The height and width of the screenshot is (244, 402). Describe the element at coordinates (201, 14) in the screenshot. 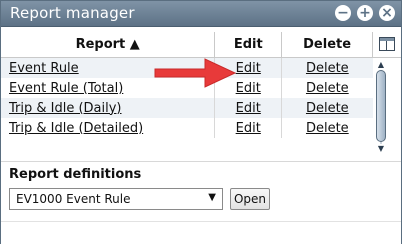

I see `title-bar: Report manager − + ×` at that location.